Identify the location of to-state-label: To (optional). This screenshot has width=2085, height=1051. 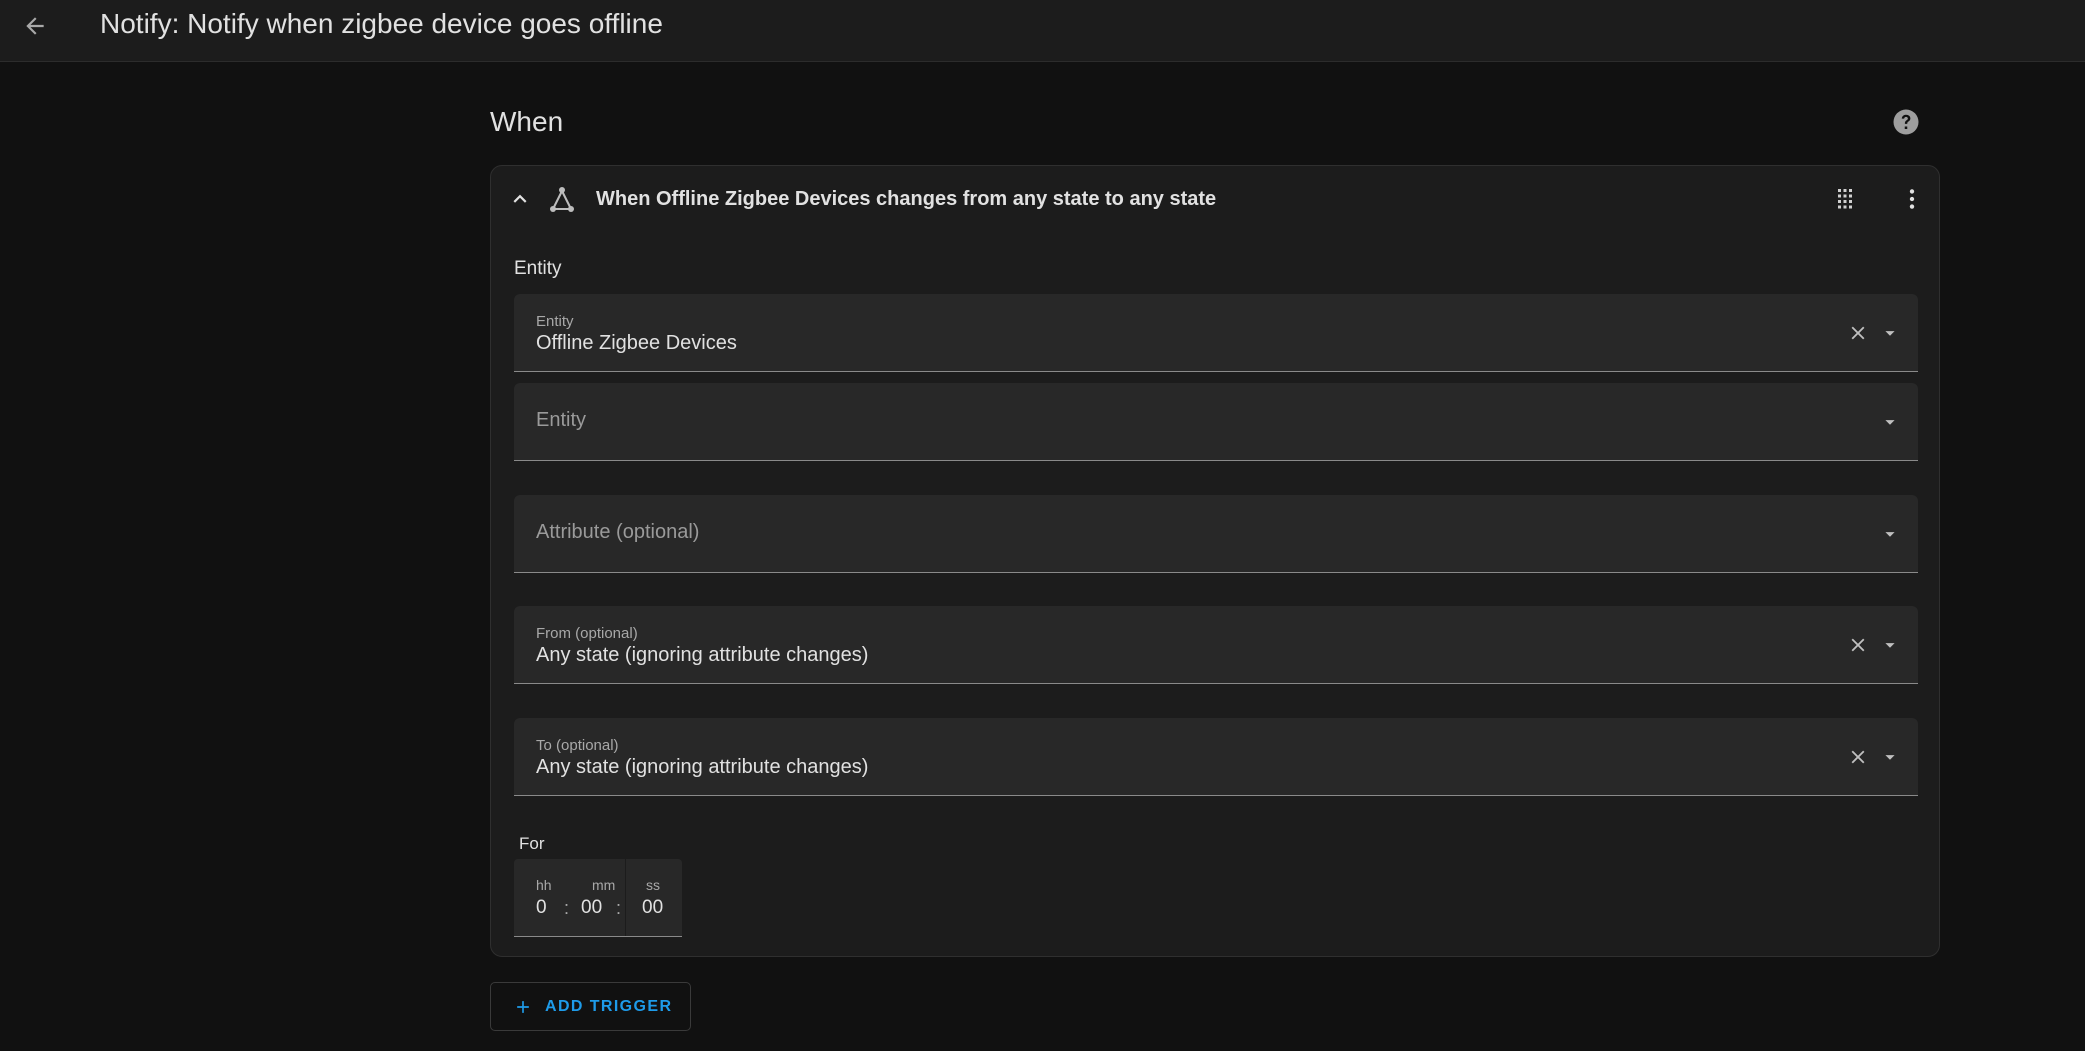
(577, 745).